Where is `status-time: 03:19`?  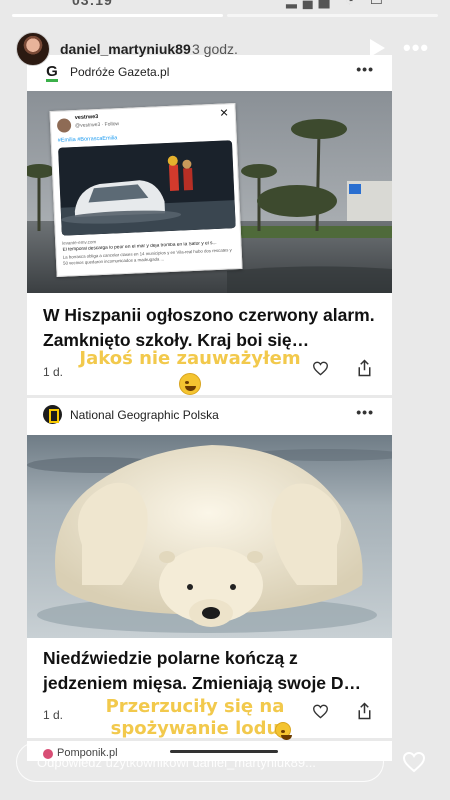 status-time: 03:19 is located at coordinates (92, 4).